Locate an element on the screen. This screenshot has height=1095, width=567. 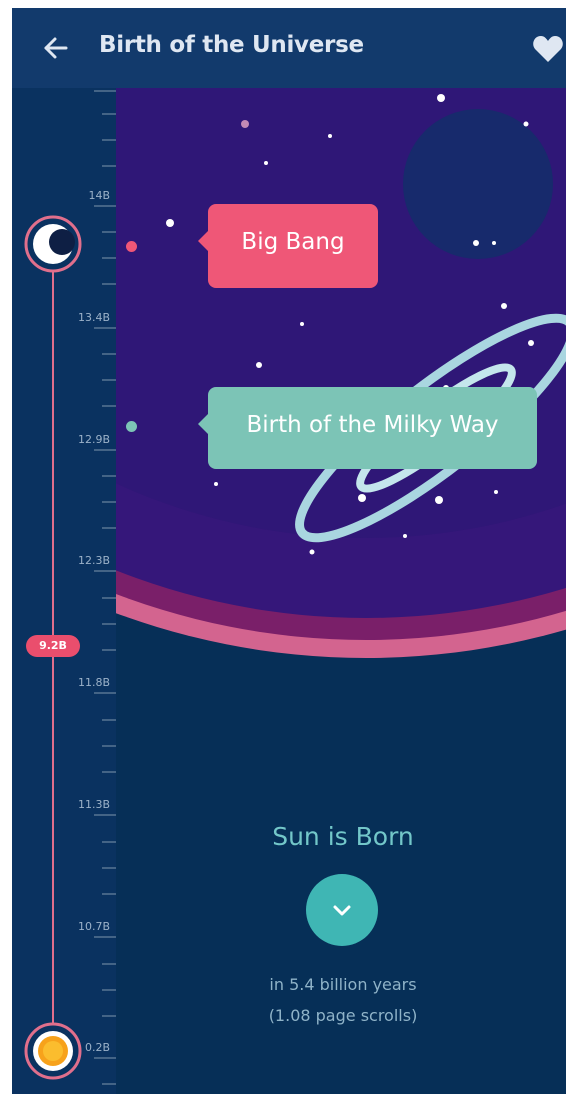
arrow-left-icon is located at coordinates (56, 48).